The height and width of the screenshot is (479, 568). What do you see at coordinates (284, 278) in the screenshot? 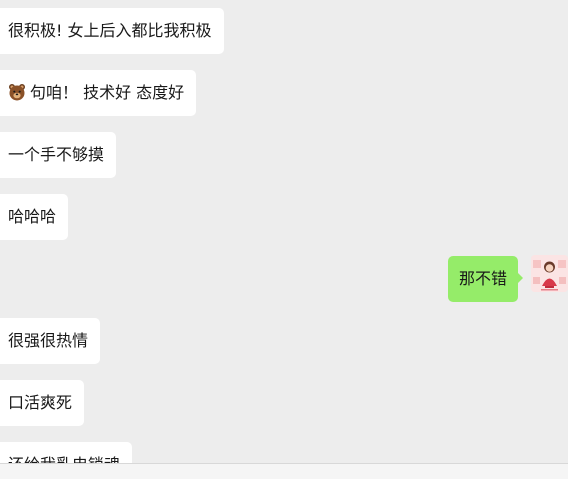
I see `message-row-outgoing: 那不错` at bounding box center [284, 278].